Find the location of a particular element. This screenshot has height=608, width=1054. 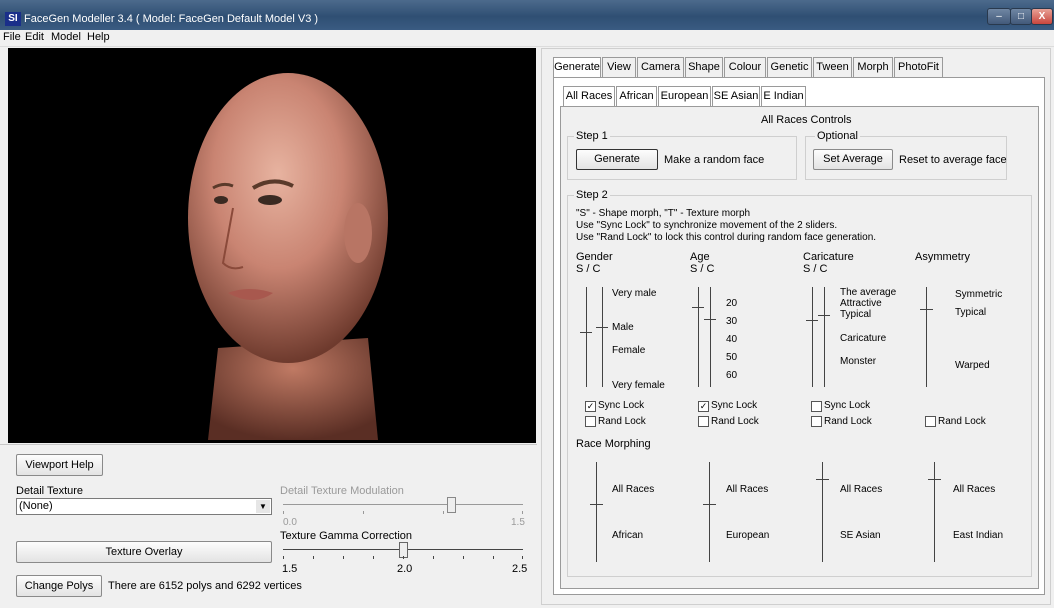

asymmetry-slider is located at coordinates (930, 339).